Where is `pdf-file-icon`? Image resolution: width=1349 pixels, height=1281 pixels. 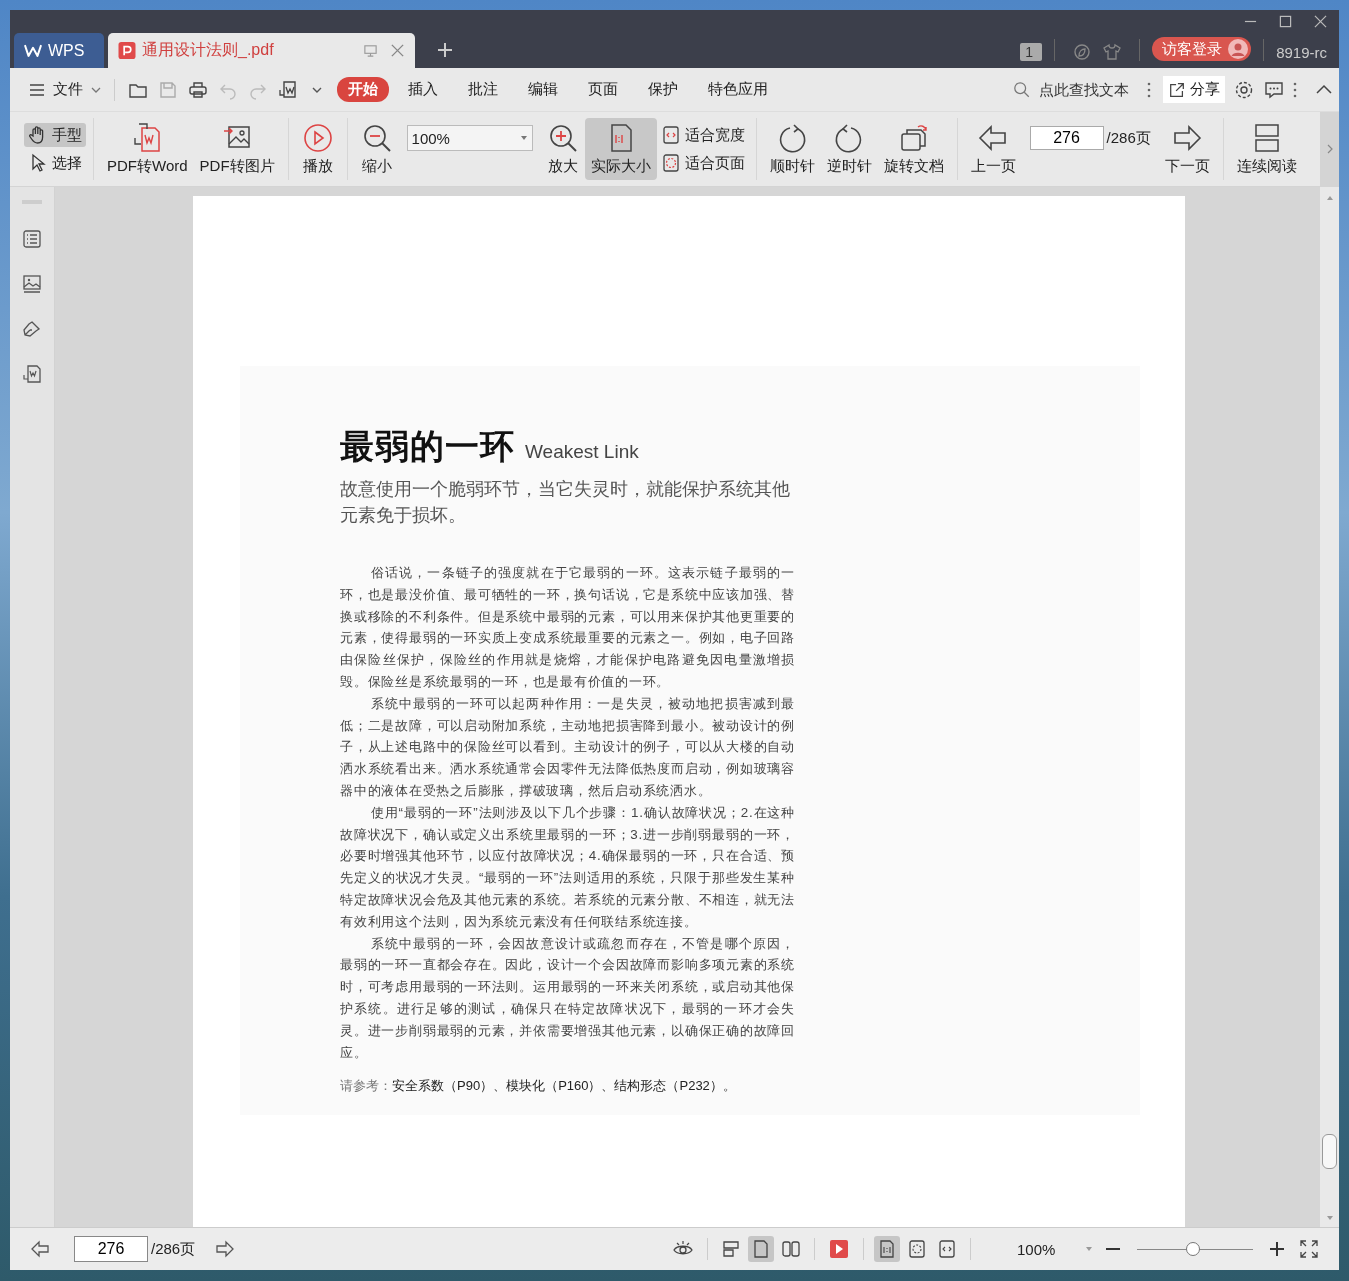
pdf-file-icon is located at coordinates (127, 50).